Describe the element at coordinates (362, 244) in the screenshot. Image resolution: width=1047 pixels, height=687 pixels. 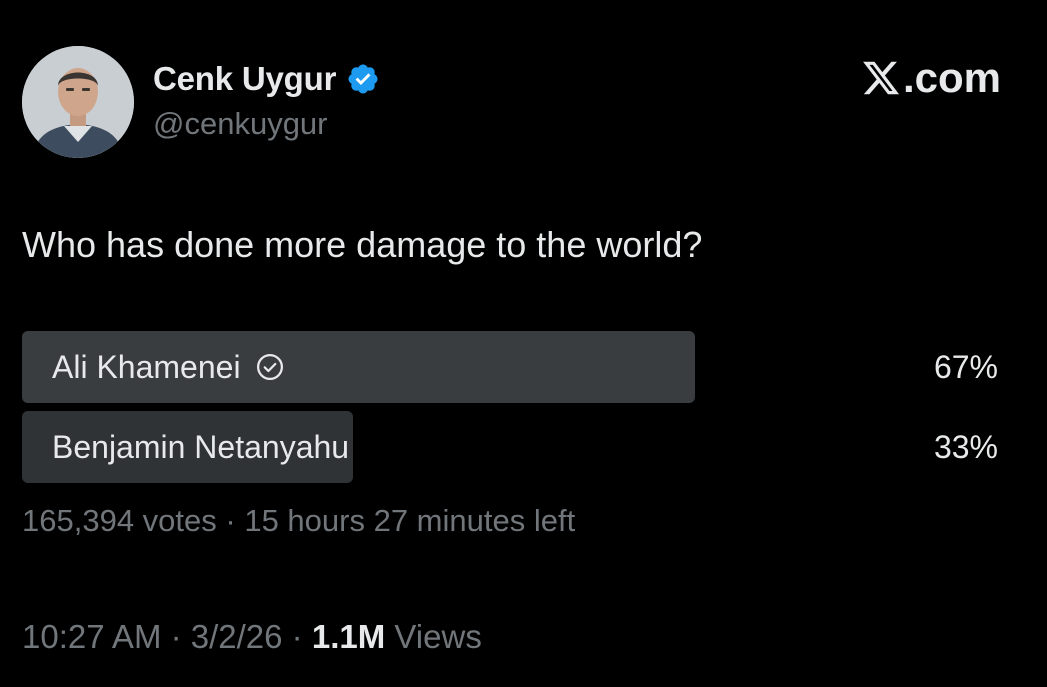
I see `tweet-text: Who has done more damage to the world?` at that location.